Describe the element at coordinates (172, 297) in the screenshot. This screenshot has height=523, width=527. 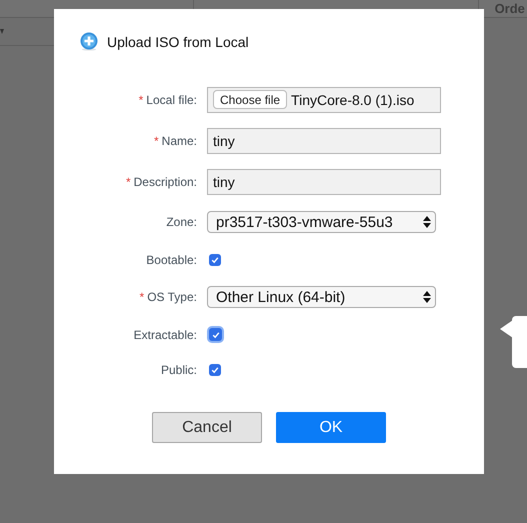
I see `field-label: OS Type:` at that location.